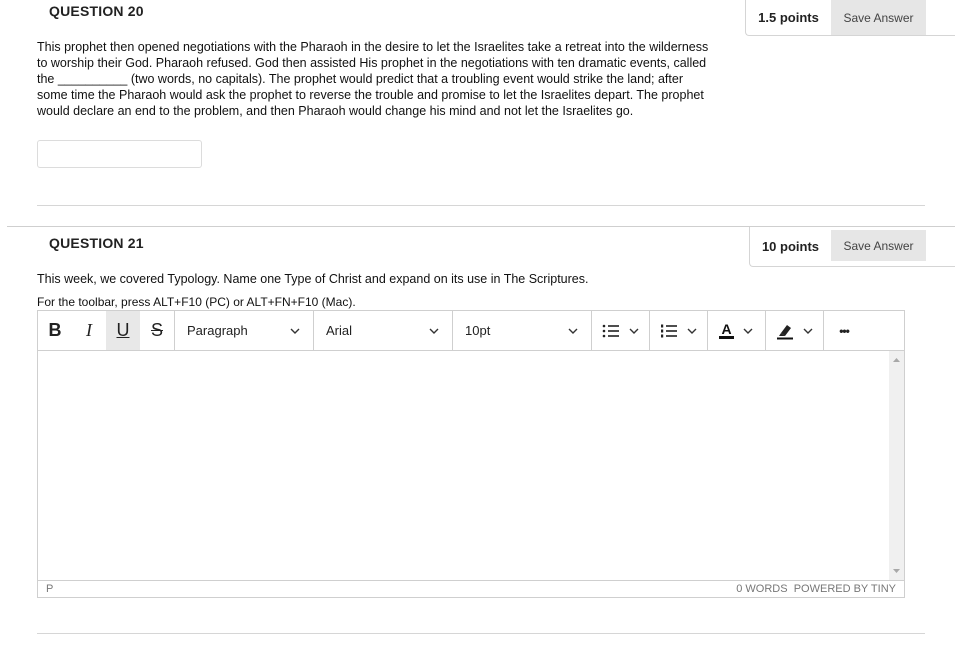 The image size is (955, 648). What do you see at coordinates (383, 330) in the screenshot?
I see `font-family-select: Arial` at bounding box center [383, 330].